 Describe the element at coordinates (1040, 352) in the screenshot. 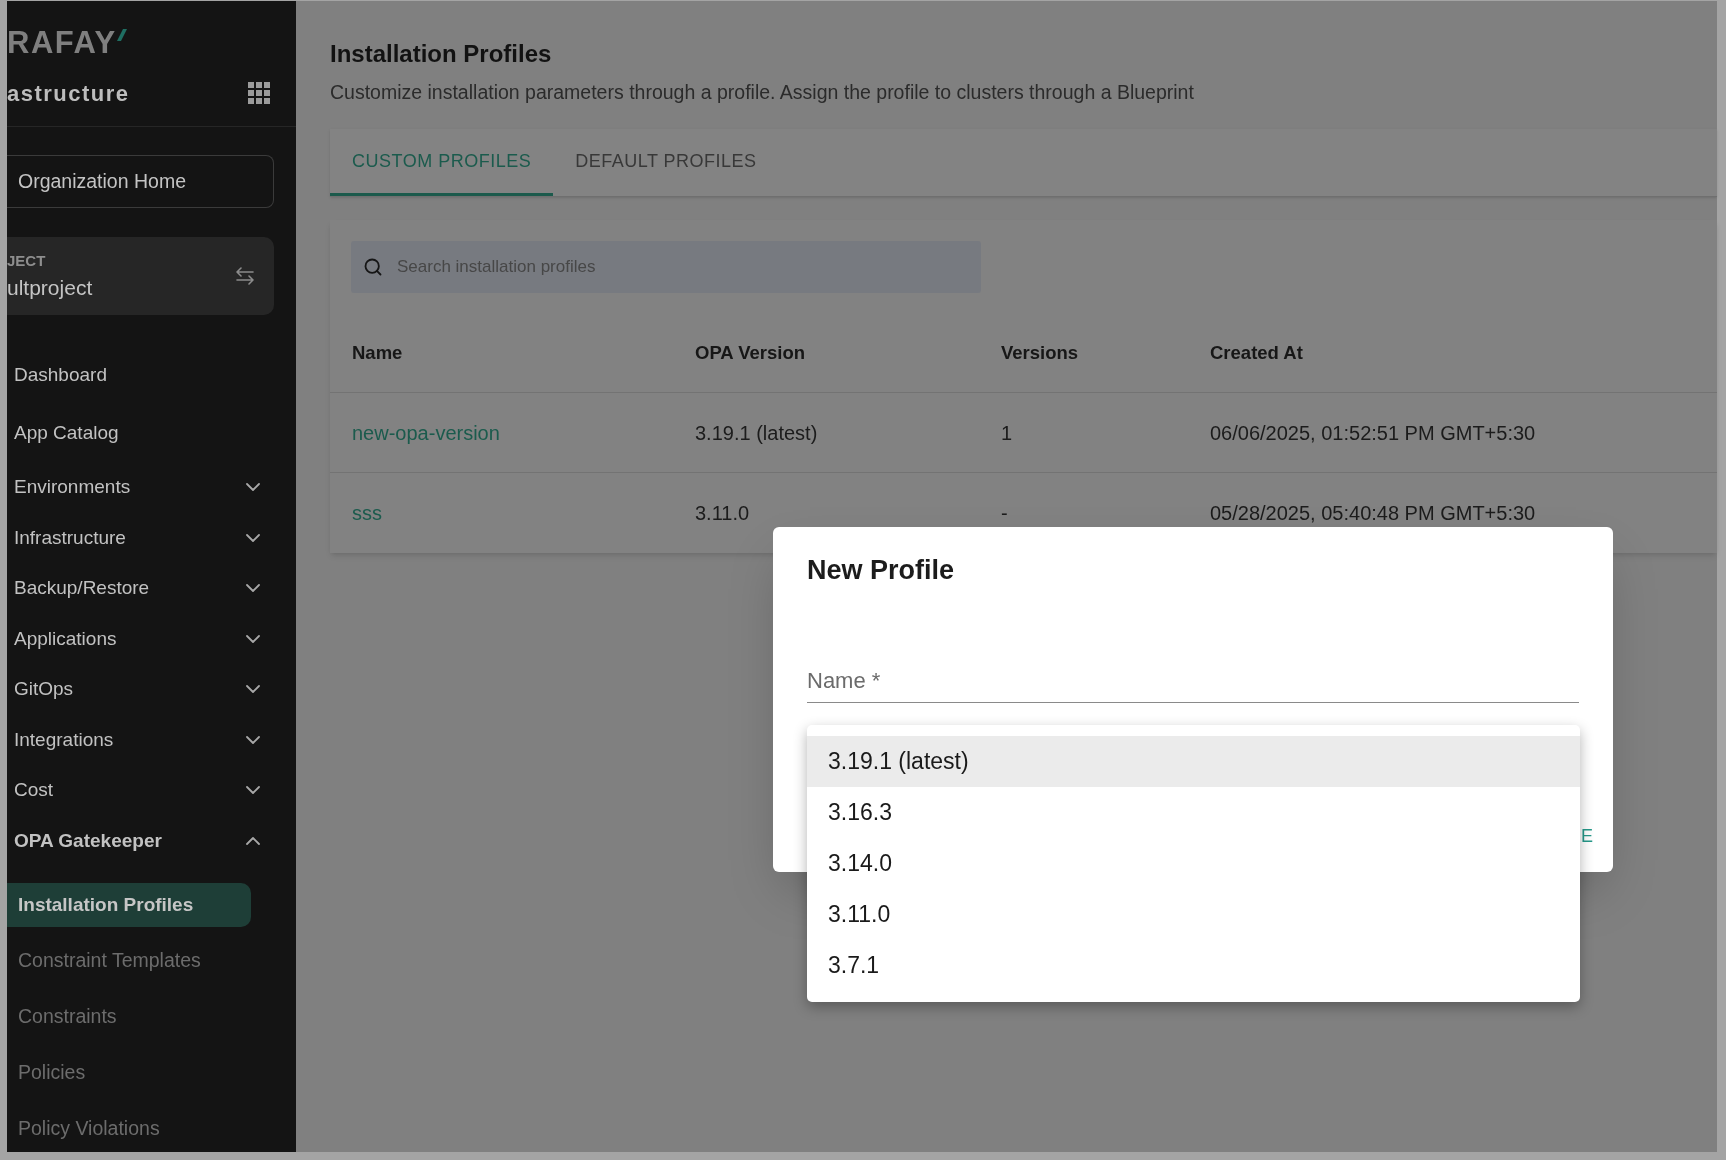

I see `column-header: Versions` at that location.